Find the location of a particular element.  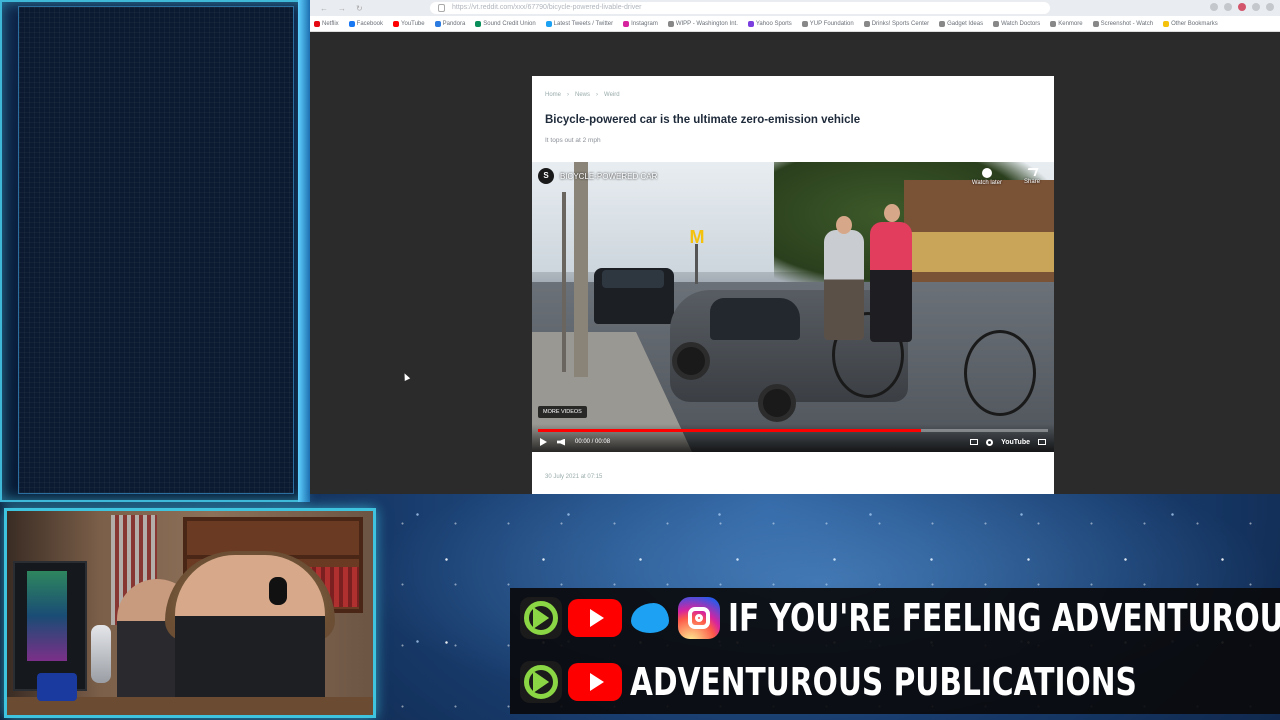

bookmark-item: Instagram is located at coordinates (640, 23).